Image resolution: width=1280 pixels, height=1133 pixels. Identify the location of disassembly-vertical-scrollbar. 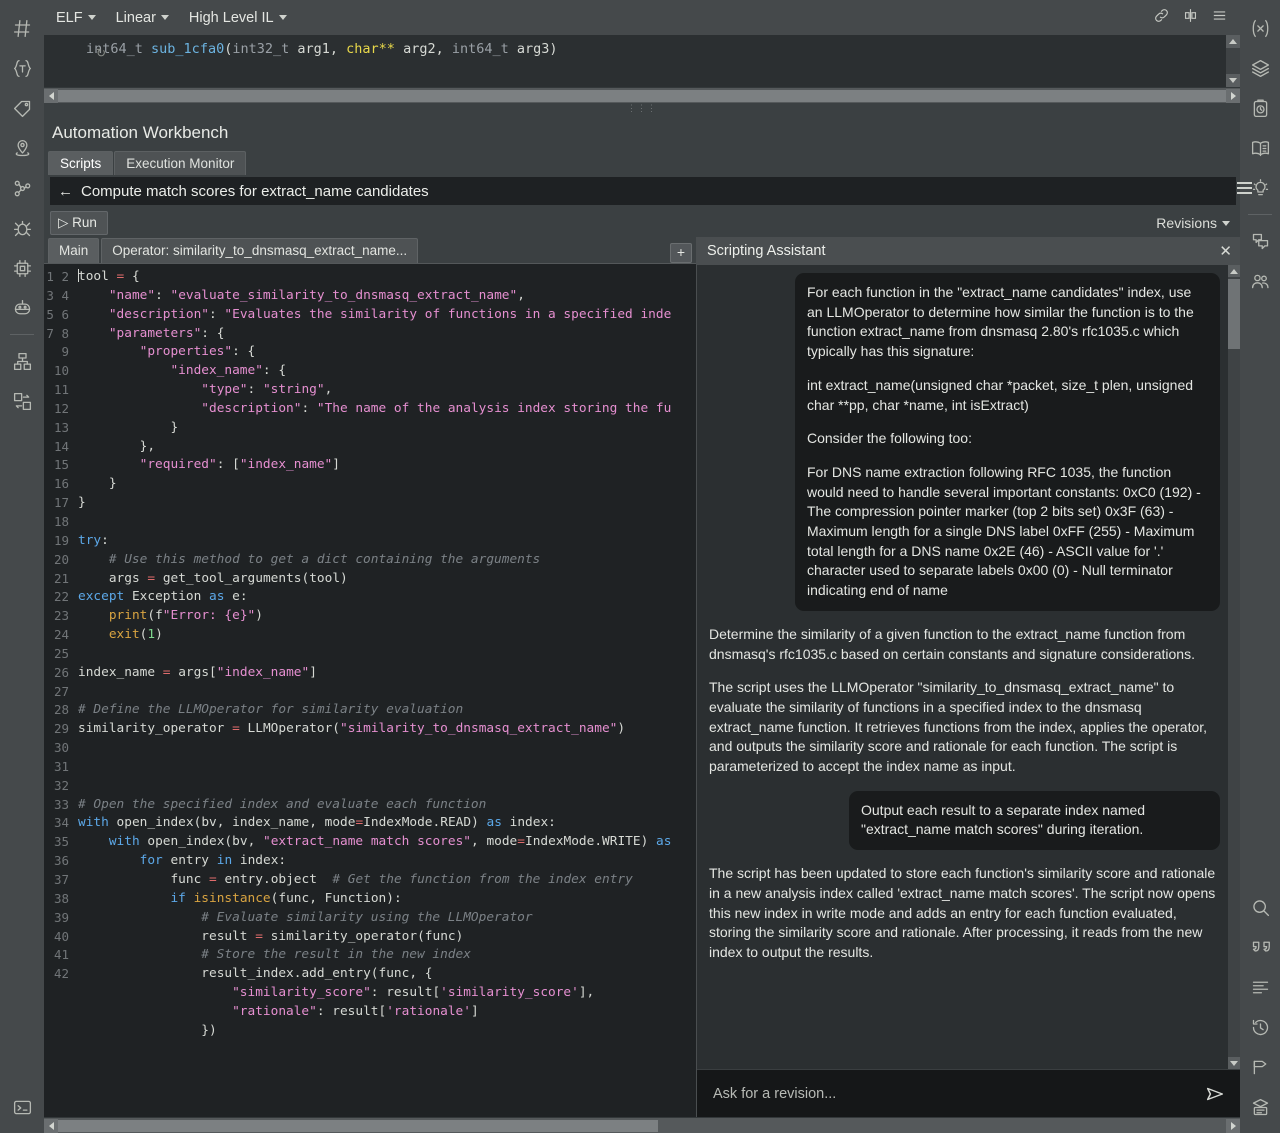
(1233, 61).